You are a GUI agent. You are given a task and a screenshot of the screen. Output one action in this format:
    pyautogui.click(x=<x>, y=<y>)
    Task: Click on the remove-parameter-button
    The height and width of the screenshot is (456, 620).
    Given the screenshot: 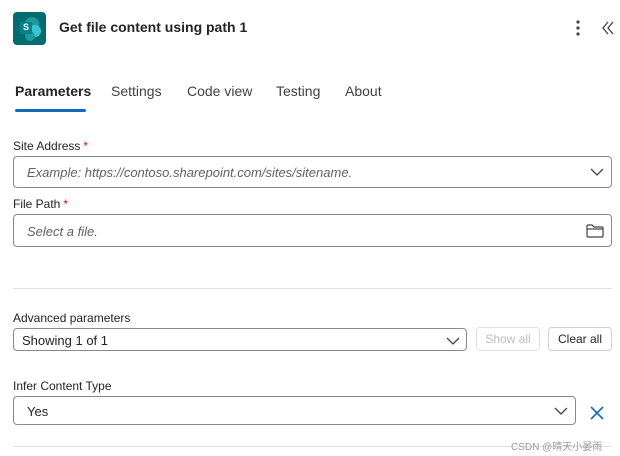 What is the action you would take?
    pyautogui.click(x=597, y=413)
    